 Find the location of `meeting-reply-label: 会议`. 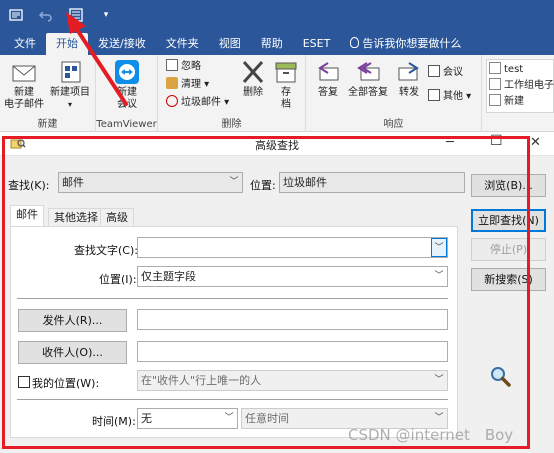

meeting-reply-label: 会议 is located at coordinates (453, 72).